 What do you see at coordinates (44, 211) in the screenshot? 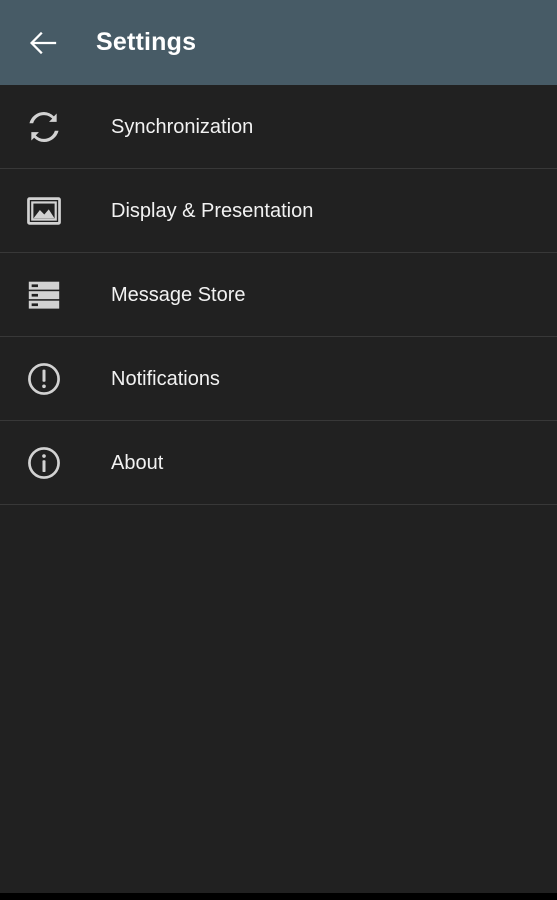
I see `image-icon` at bounding box center [44, 211].